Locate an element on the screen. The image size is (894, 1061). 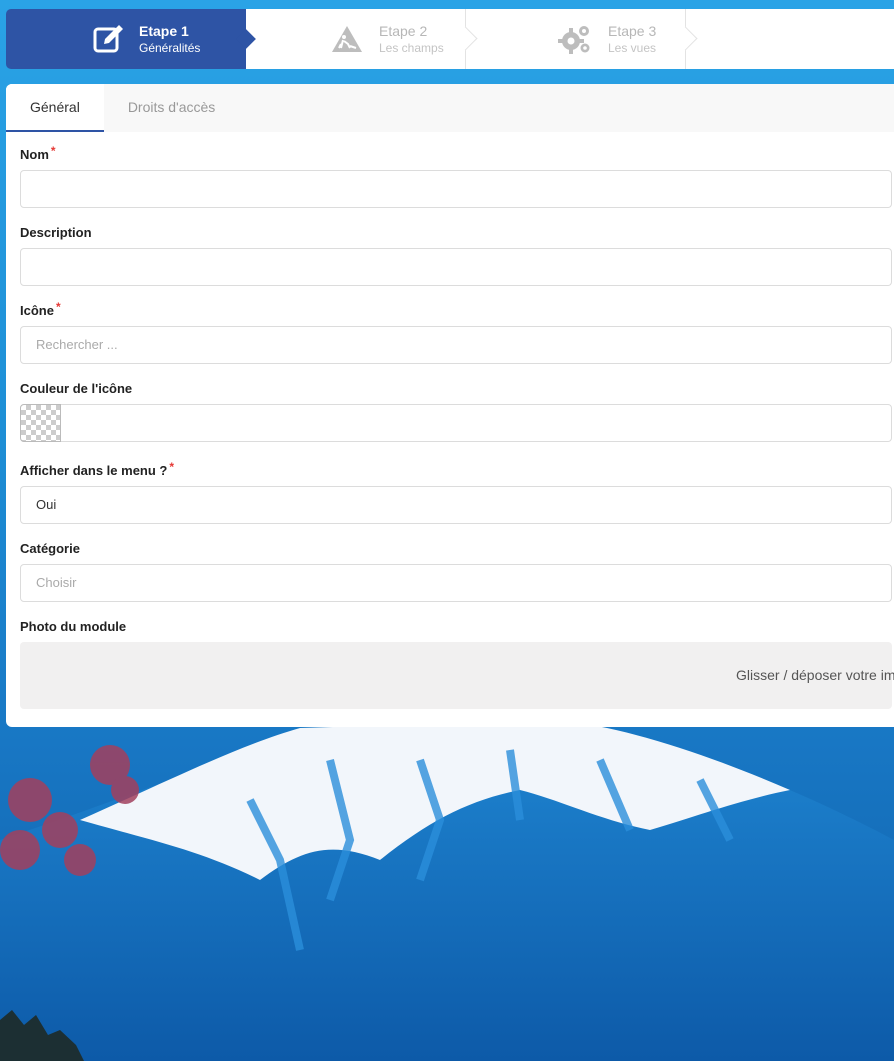
categorie-label: Catégorie is located at coordinates (50, 548).